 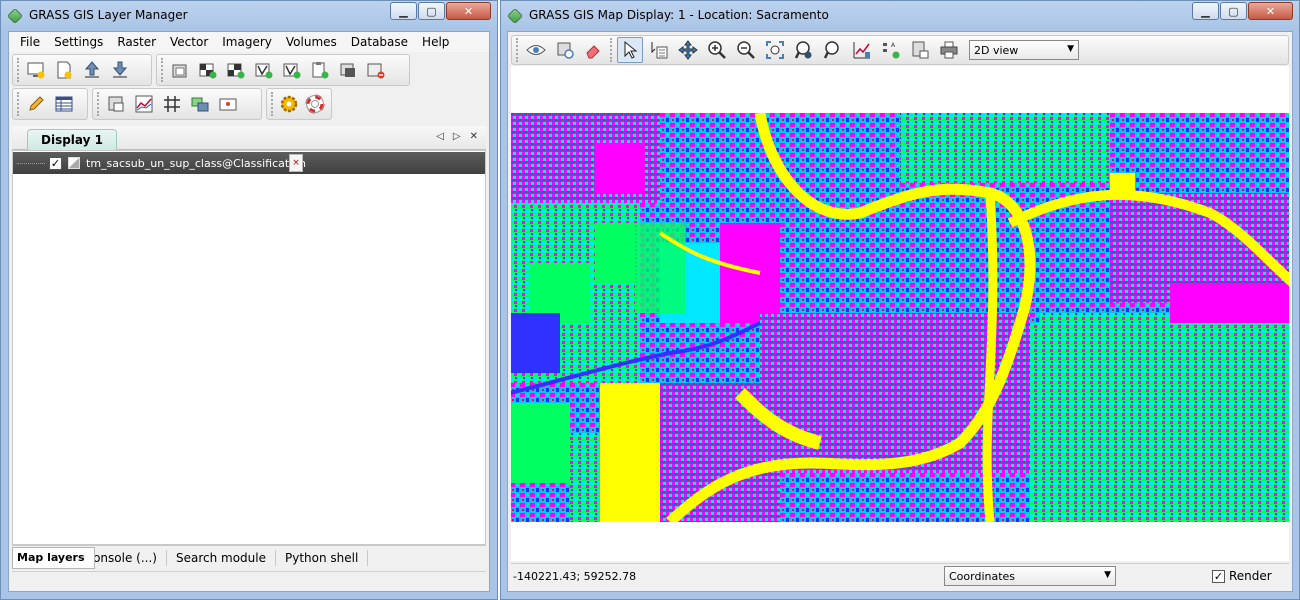 I want to click on cartographic-composer-button, so click(x=228, y=104).